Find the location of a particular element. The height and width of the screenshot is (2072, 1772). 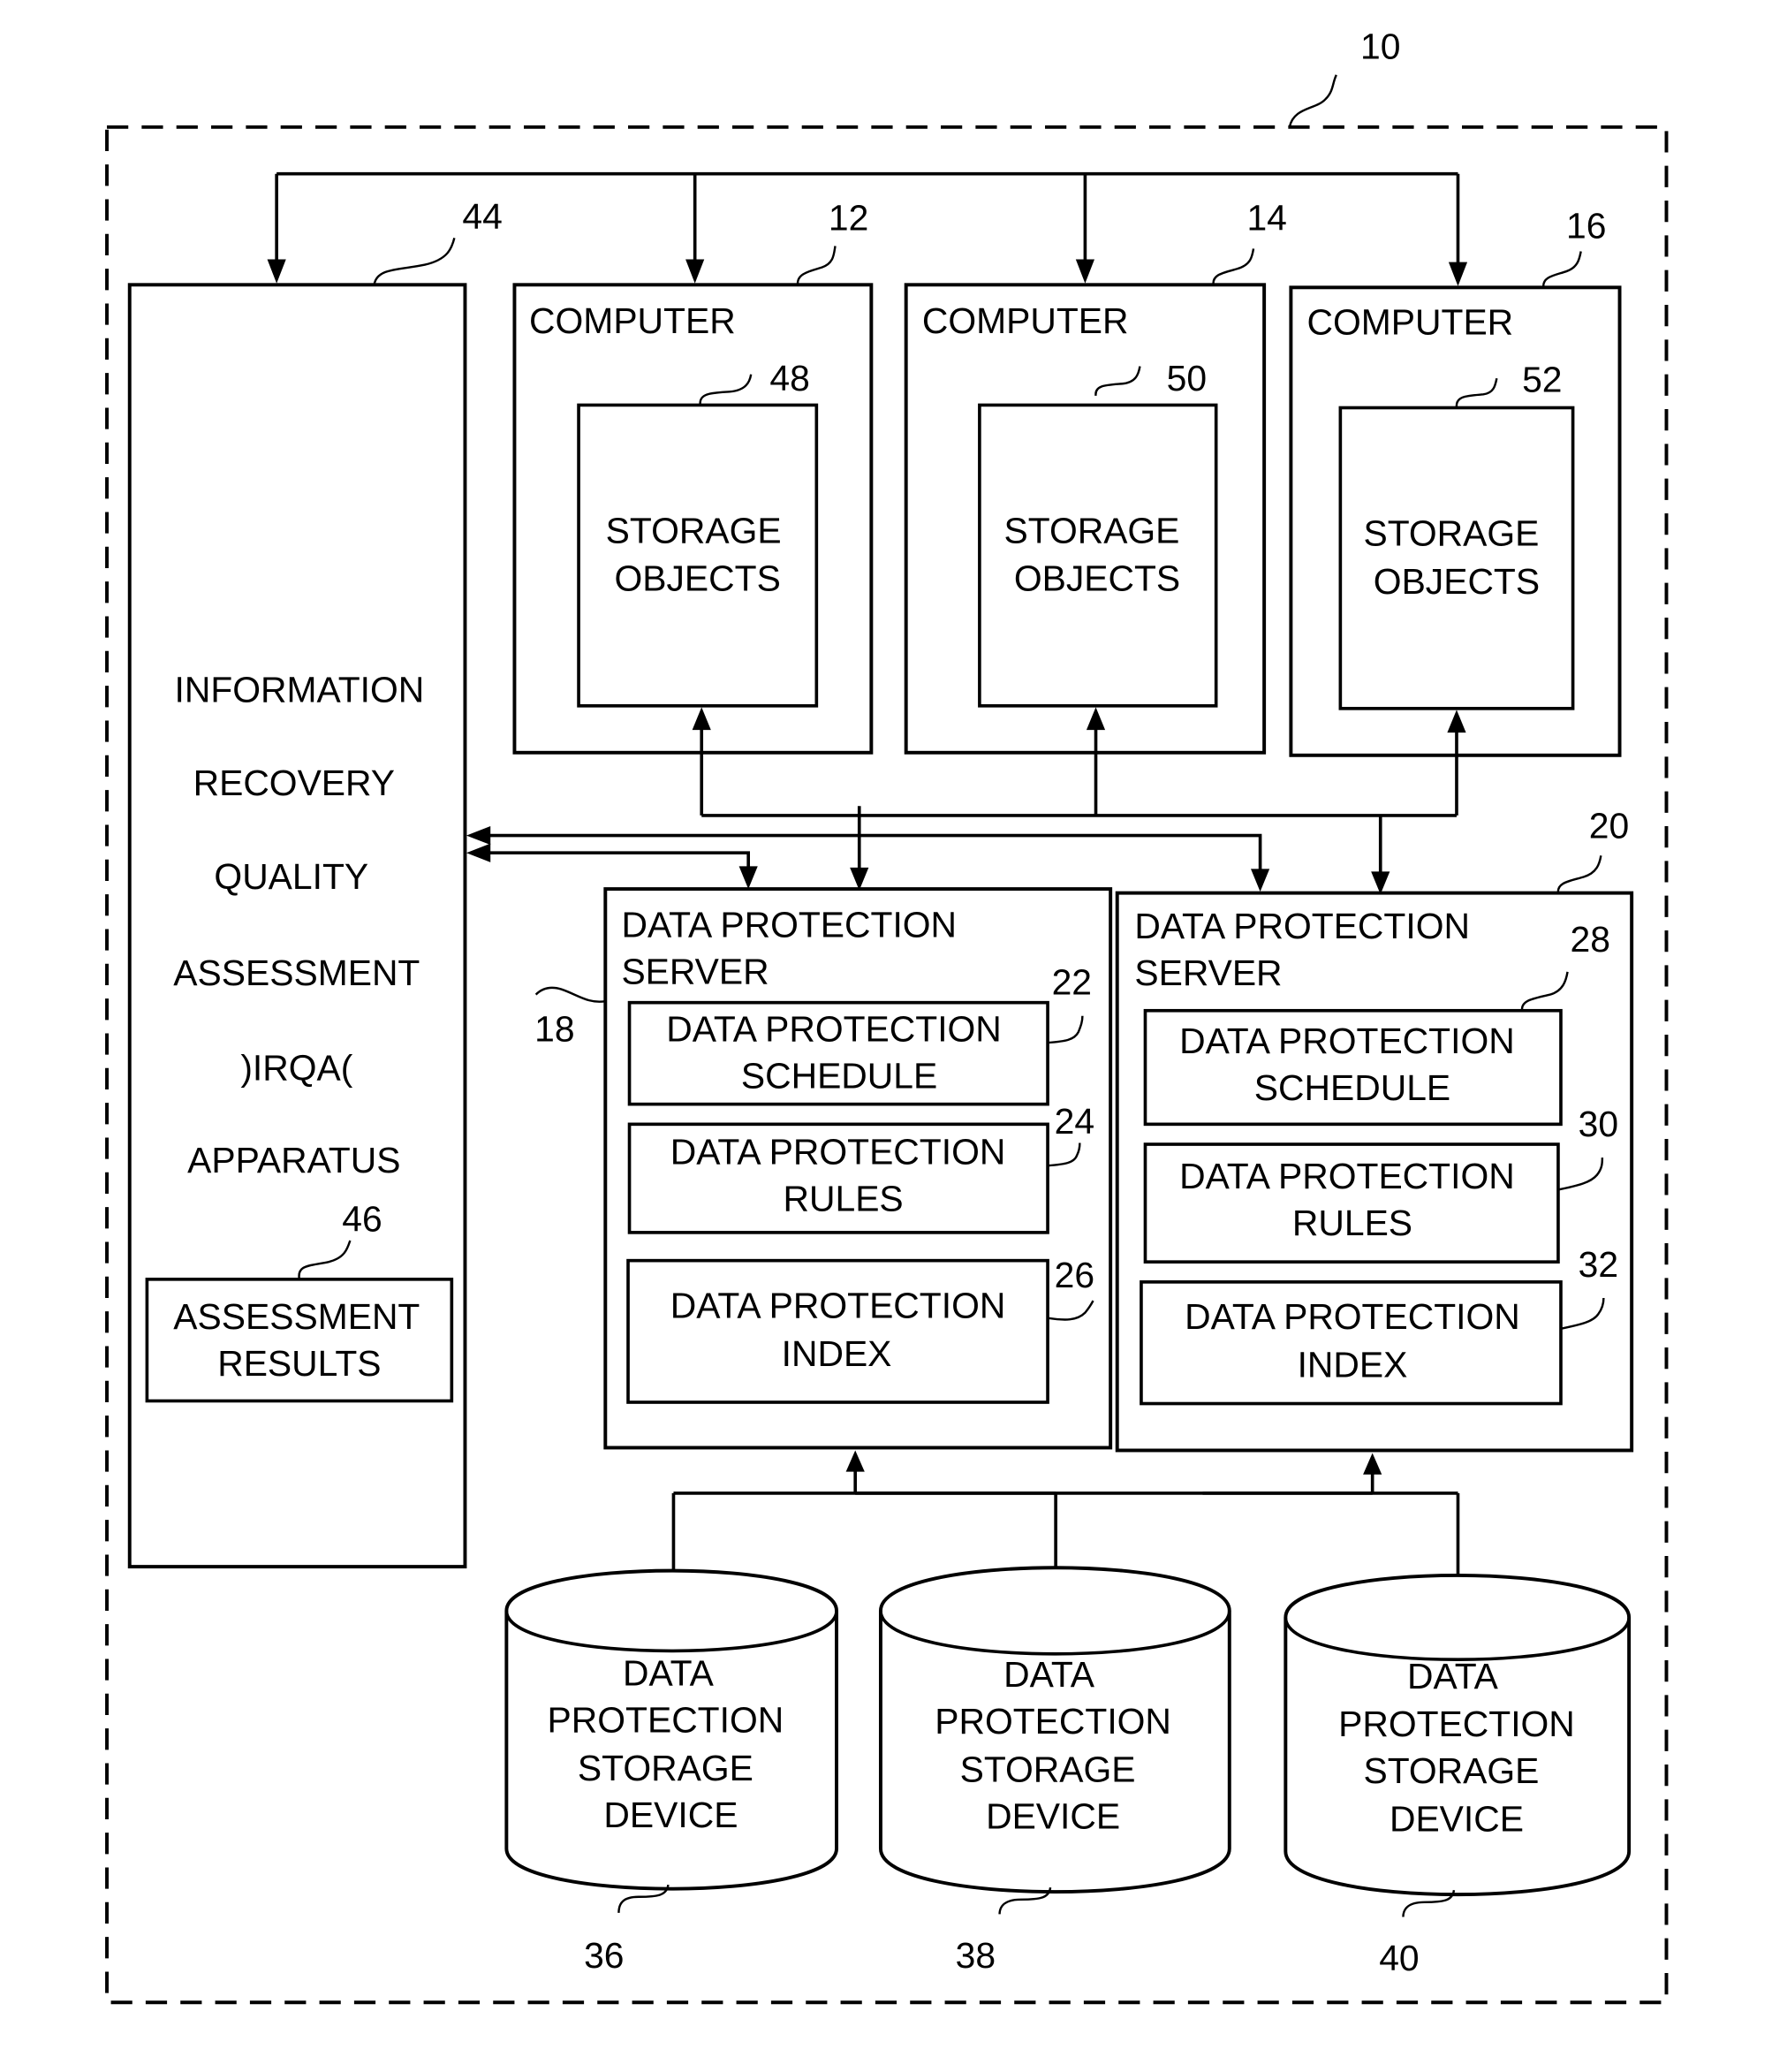

storage-device-40: 40 DATA PROTECTION STORAGE DEVICE is located at coordinates (1458, 1776).